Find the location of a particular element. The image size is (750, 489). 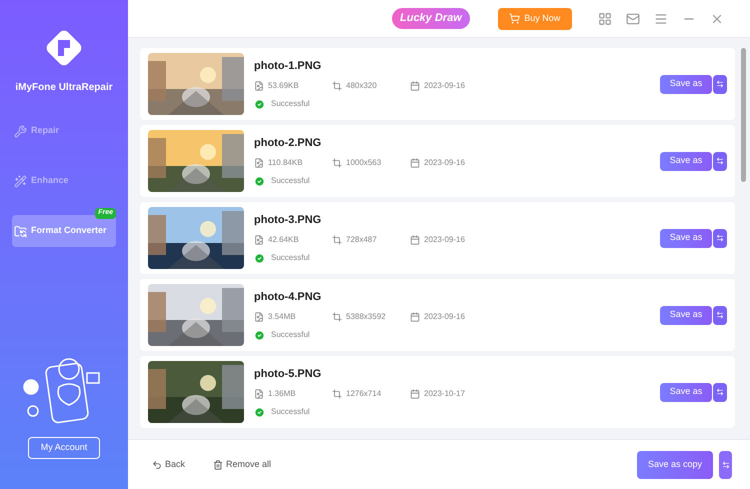

sidebar-item: Enhance is located at coordinates (64, 181).